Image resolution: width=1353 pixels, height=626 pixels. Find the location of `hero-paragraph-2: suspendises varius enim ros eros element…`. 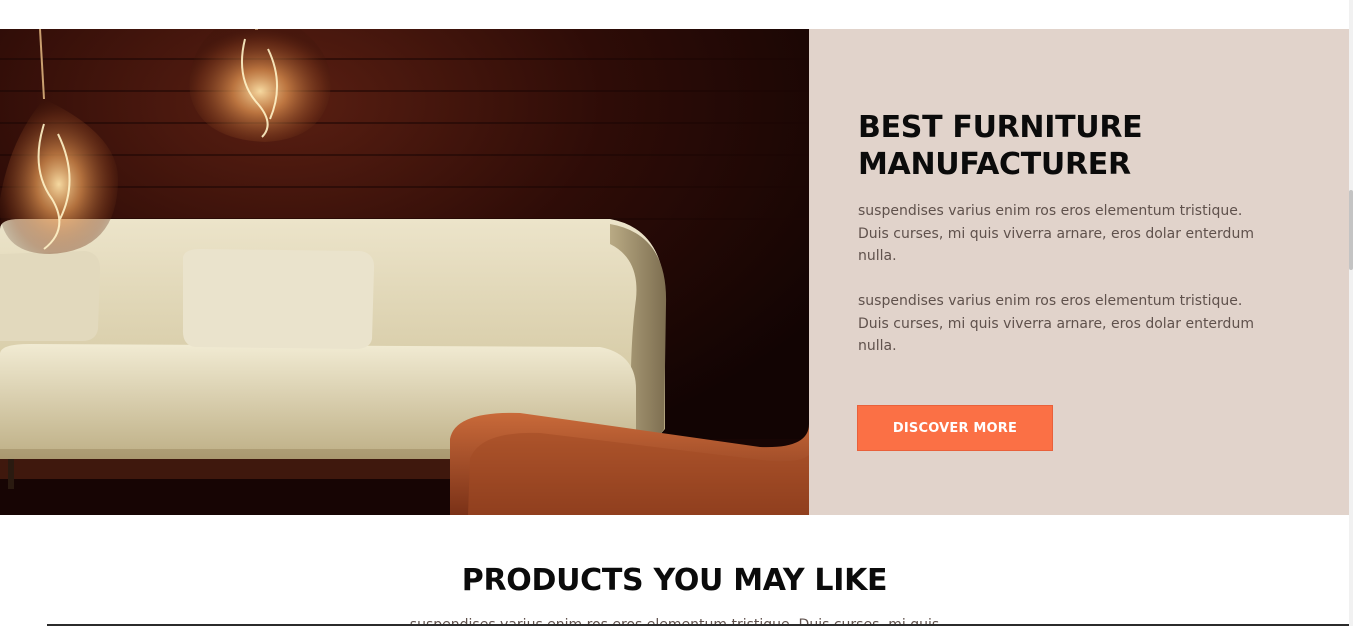

hero-paragraph-2: suspendises varius enim ros eros element… is located at coordinates (1056, 323).